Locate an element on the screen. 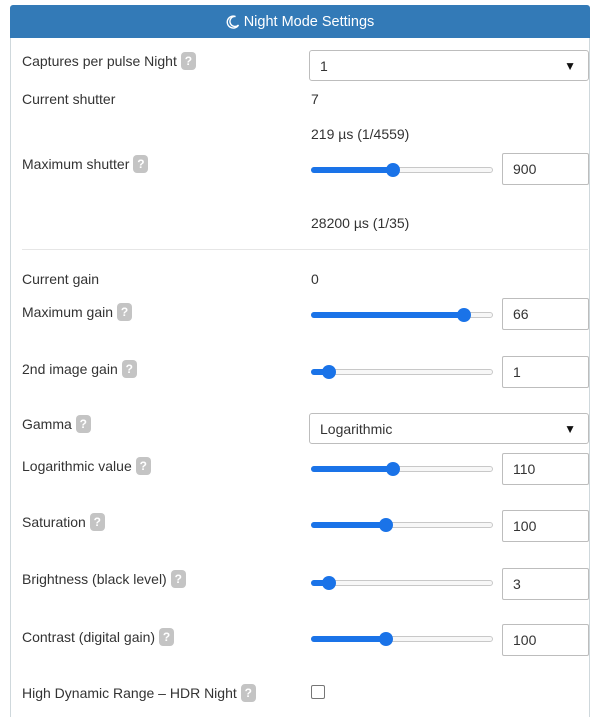 Image resolution: width=590 pixels, height=717 pixels. logarithmic-value-input: 110 is located at coordinates (545, 469).